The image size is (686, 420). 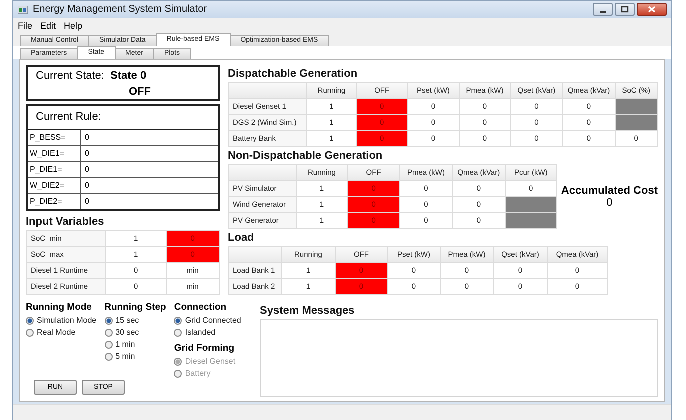 I want to click on section-title: Input Variables, so click(x=66, y=222).